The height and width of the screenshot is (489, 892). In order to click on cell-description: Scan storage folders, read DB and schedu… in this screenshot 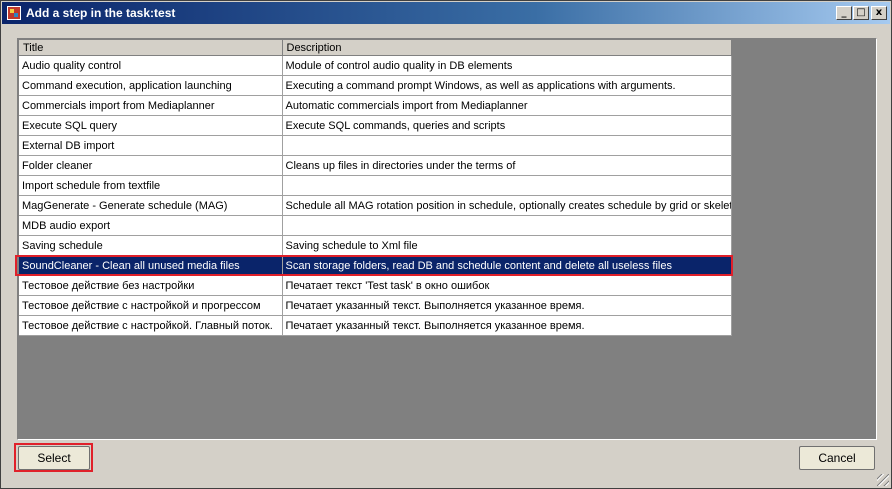, I will do `click(507, 265)`.